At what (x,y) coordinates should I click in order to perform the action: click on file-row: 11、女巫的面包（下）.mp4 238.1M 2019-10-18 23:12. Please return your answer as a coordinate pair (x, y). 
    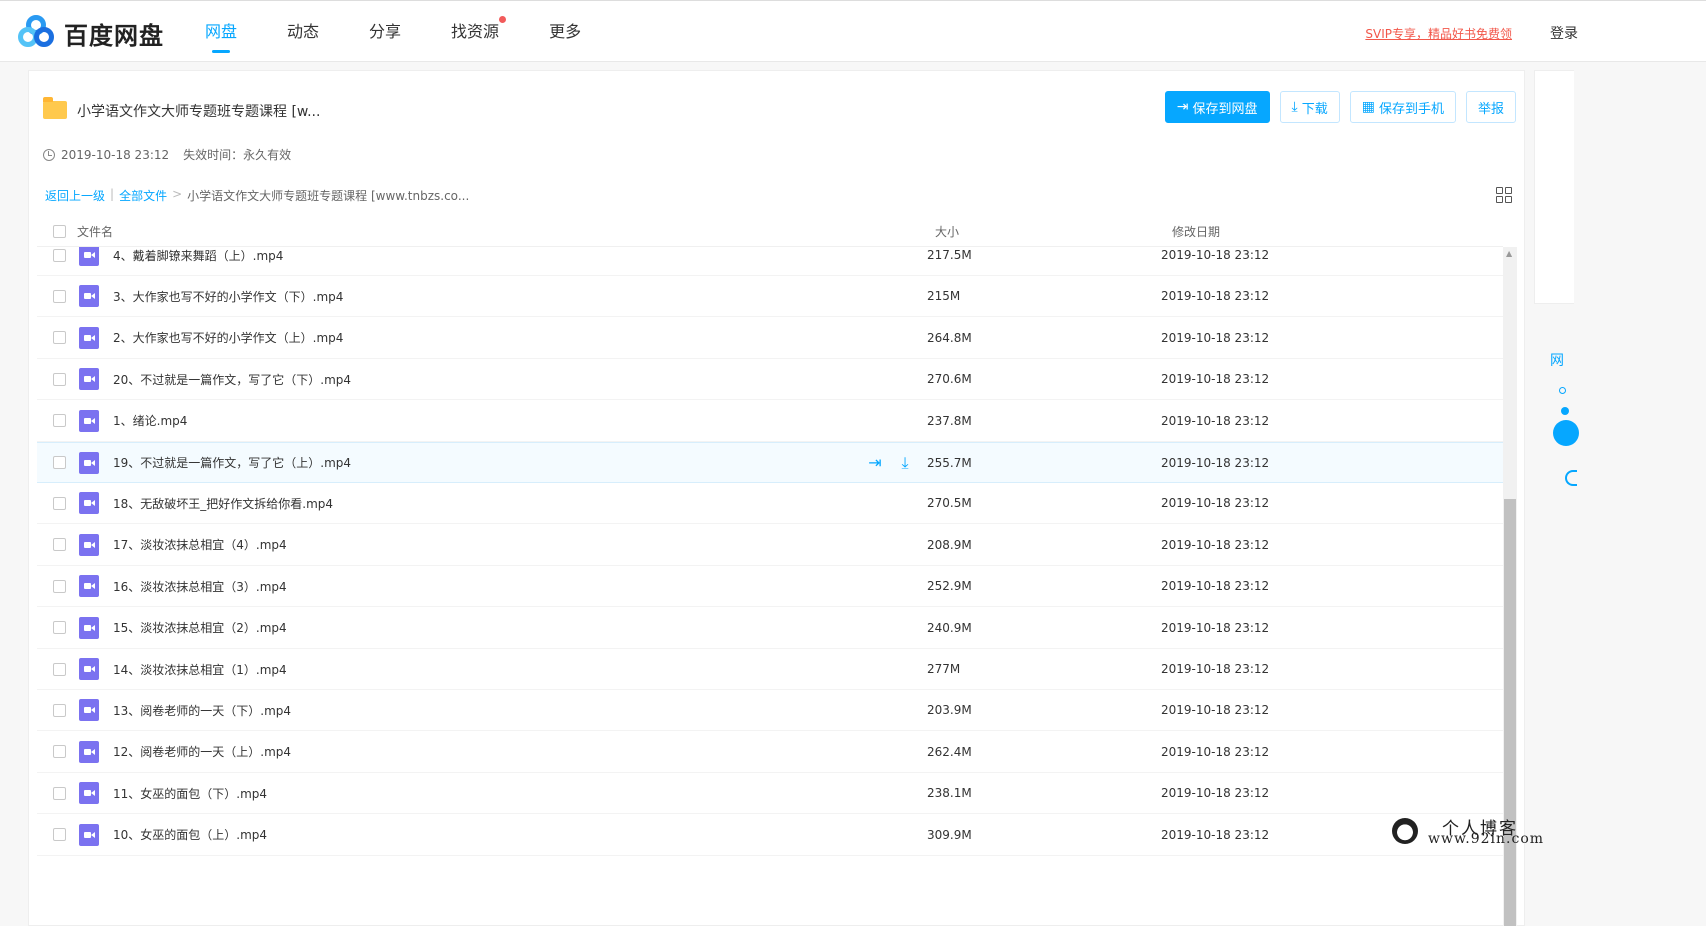
    Looking at the image, I should click on (770, 794).